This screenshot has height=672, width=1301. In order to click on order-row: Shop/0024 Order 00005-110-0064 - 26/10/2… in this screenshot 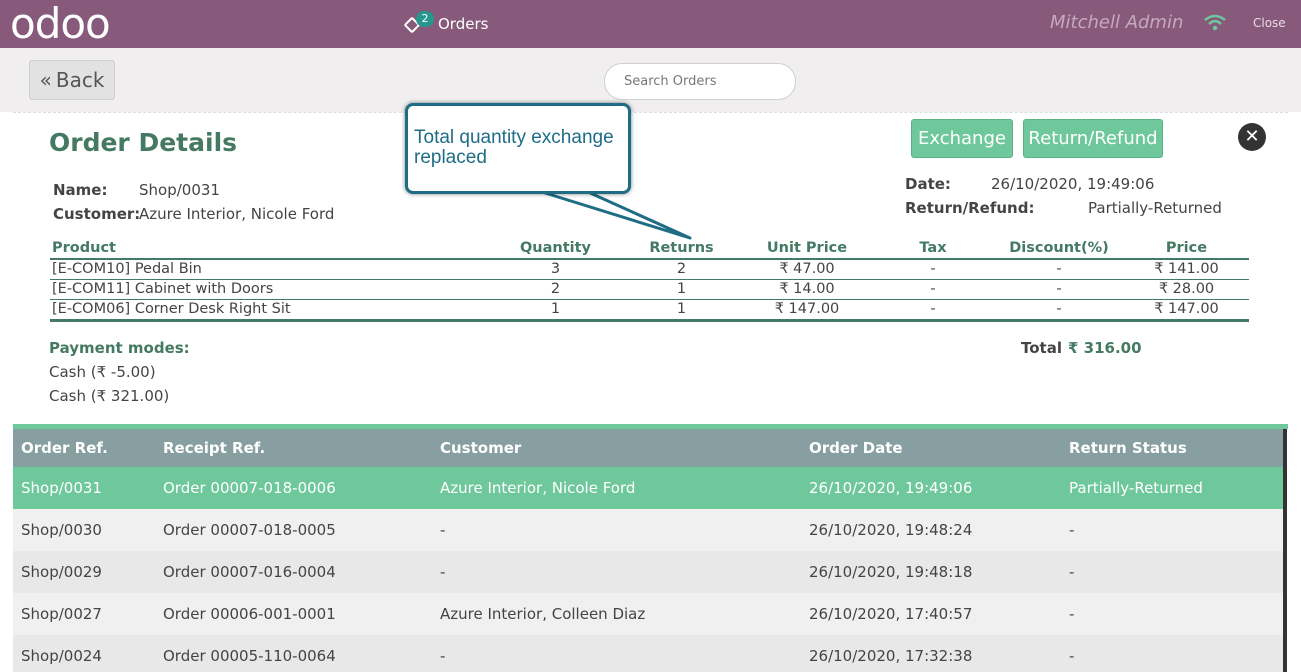, I will do `click(648, 653)`.